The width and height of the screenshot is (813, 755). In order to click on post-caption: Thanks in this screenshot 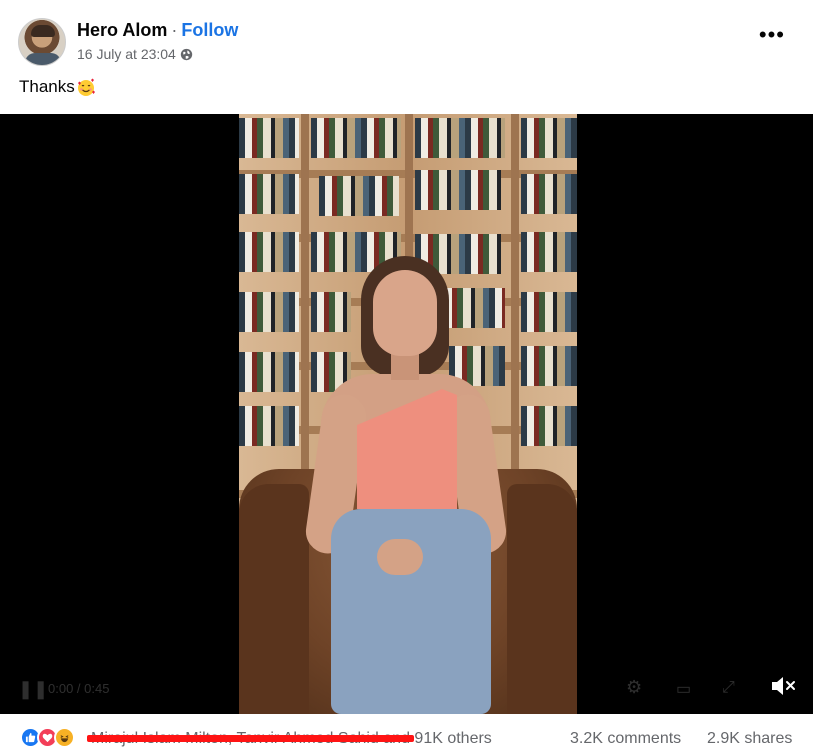, I will do `click(57, 87)`.